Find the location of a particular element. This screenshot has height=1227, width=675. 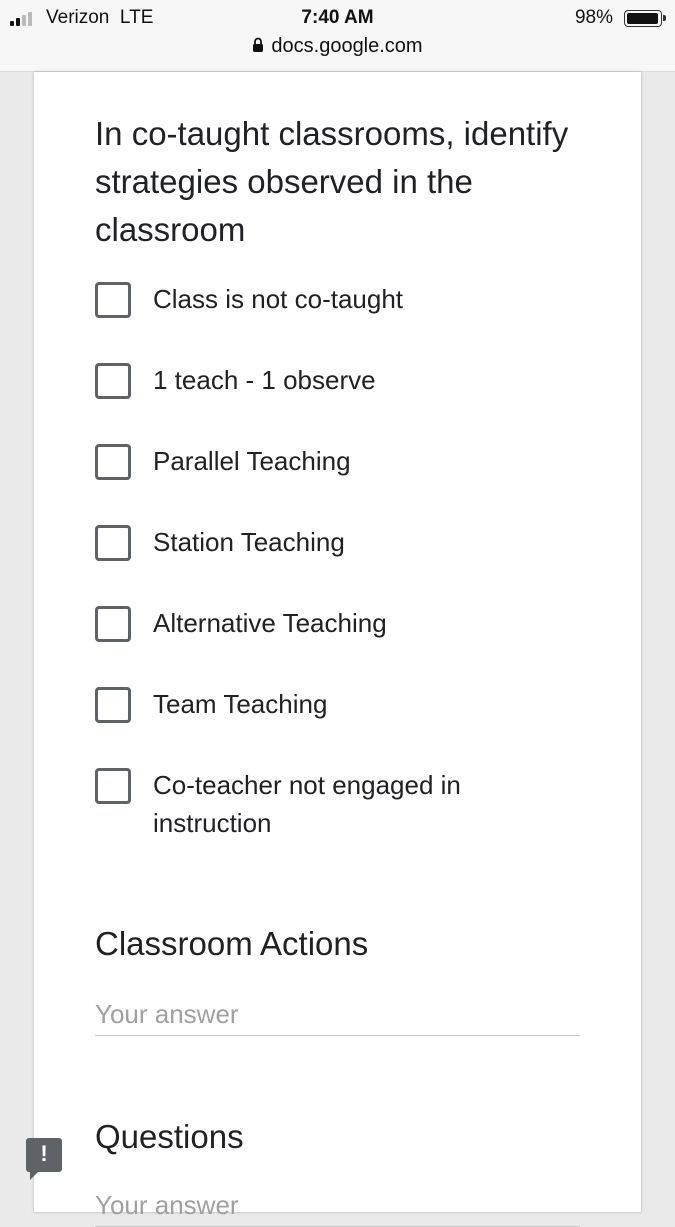

exclamation-feedback-icon: ! is located at coordinates (44, 1159).